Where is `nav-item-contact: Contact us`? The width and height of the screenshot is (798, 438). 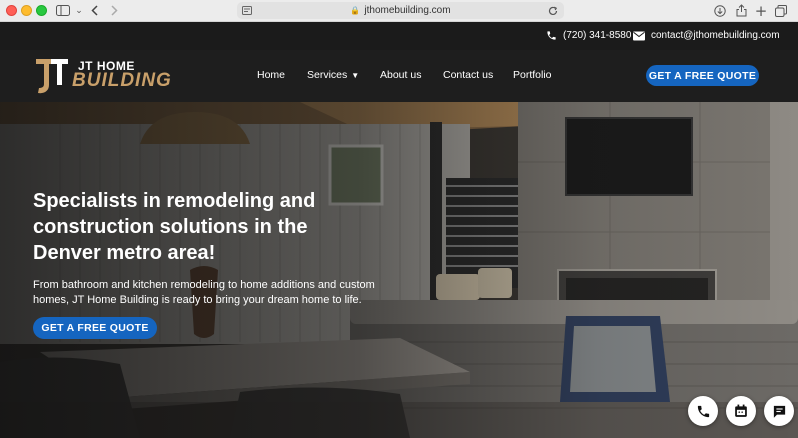
nav-item-contact: Contact us is located at coordinates (468, 75).